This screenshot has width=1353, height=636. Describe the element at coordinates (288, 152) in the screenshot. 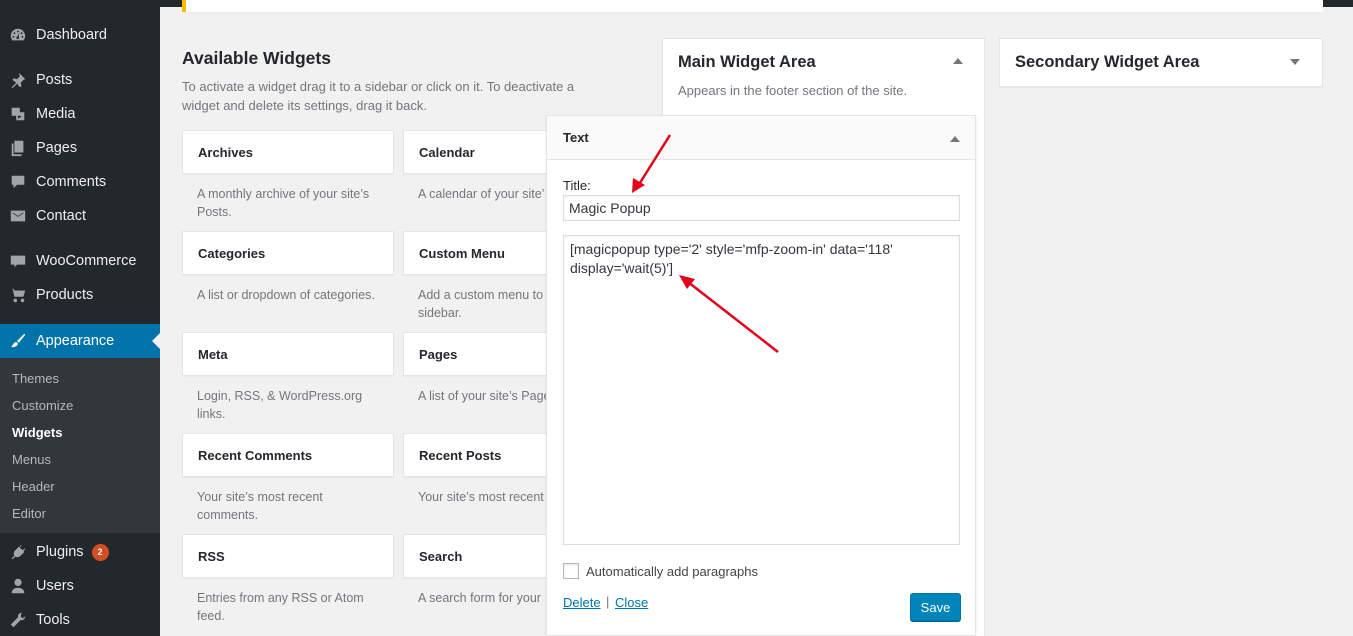

I see `widget-archives: Archives` at that location.